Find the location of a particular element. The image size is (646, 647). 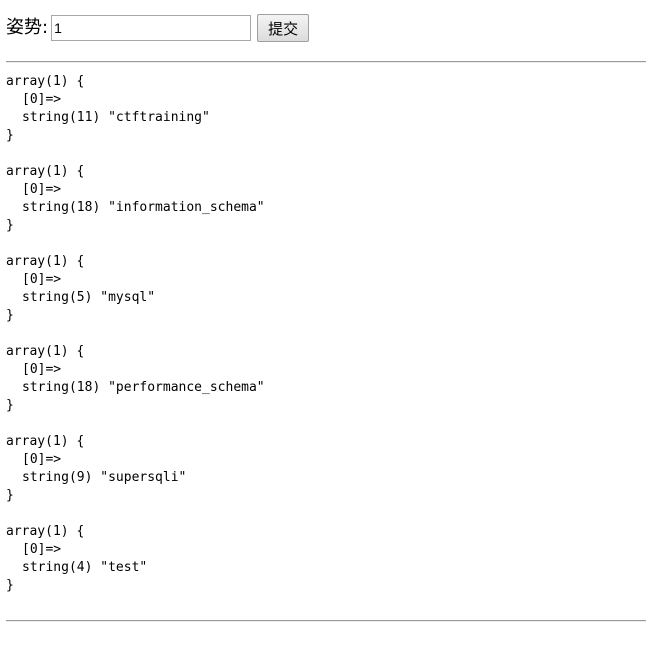

query-input is located at coordinates (151, 28).